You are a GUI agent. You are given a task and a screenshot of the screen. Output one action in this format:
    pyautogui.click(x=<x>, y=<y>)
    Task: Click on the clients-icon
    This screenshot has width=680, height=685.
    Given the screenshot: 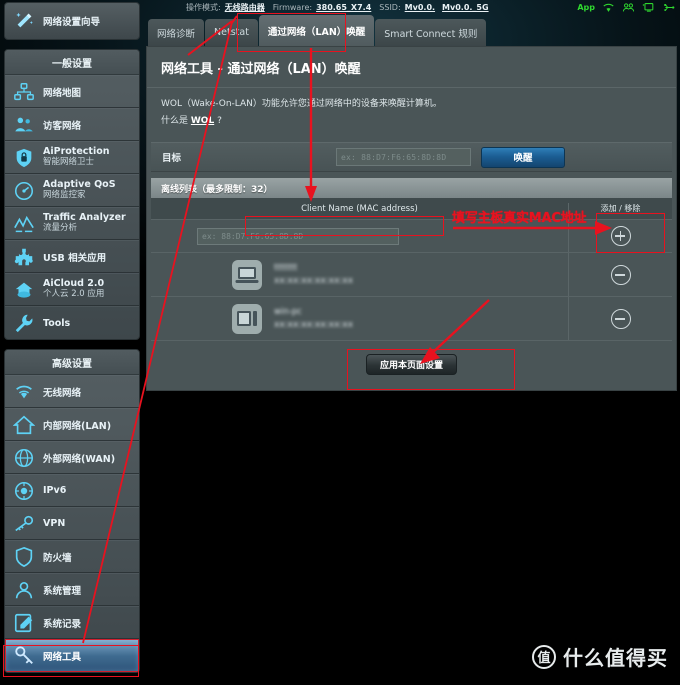 What is the action you would take?
    pyautogui.click(x=628, y=7)
    